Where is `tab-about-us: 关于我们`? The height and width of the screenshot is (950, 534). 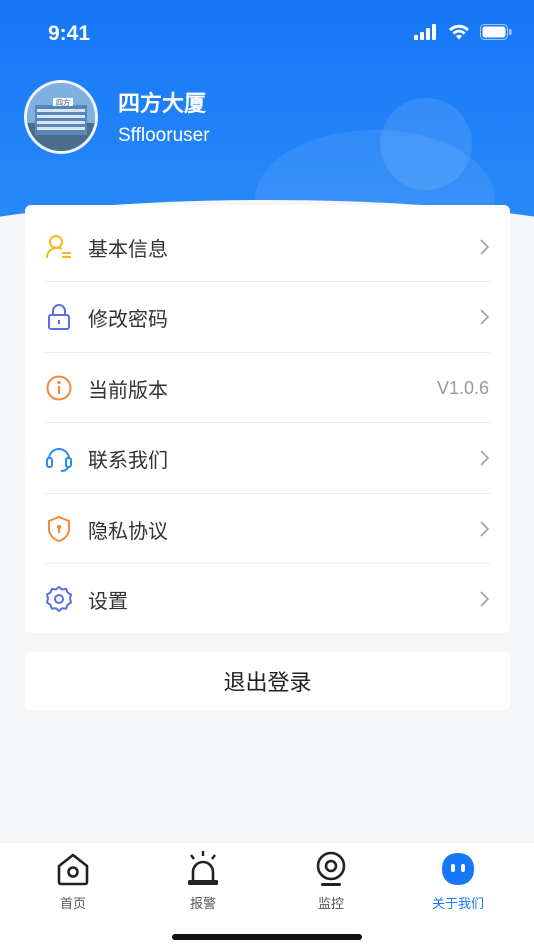 tab-about-us: 关于我们 is located at coordinates (458, 882).